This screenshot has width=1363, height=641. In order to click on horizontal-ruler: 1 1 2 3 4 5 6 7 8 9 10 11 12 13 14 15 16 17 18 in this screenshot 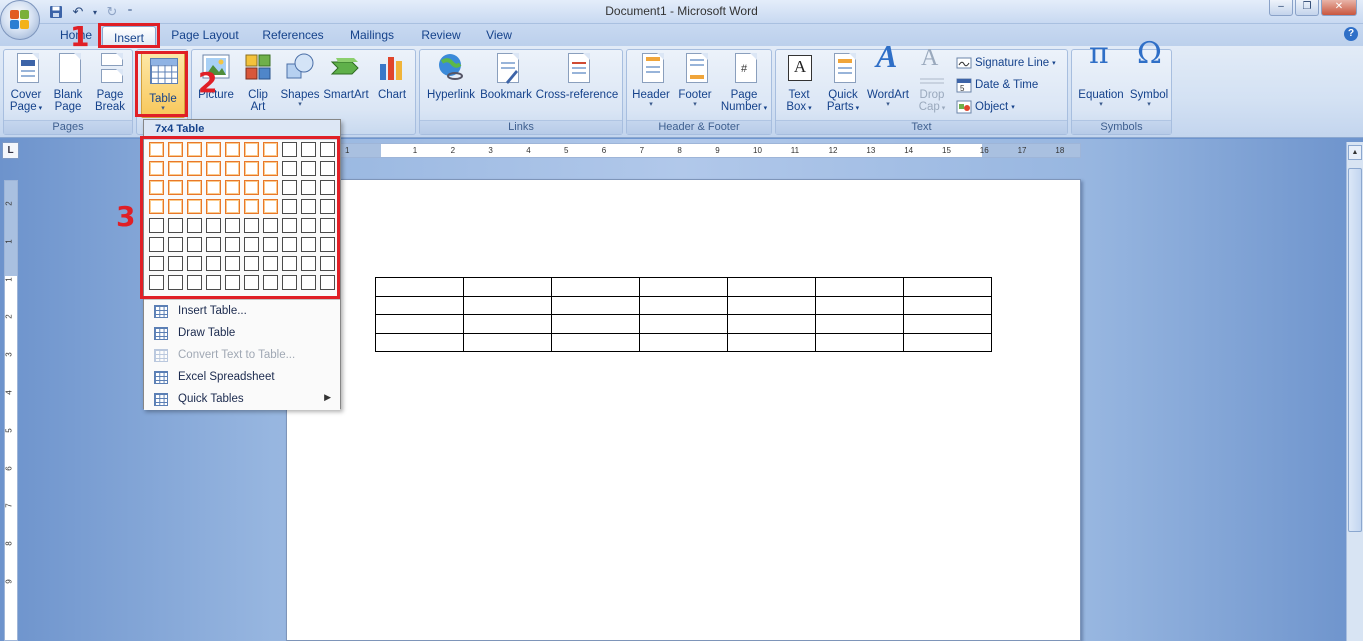, I will do `click(683, 150)`.